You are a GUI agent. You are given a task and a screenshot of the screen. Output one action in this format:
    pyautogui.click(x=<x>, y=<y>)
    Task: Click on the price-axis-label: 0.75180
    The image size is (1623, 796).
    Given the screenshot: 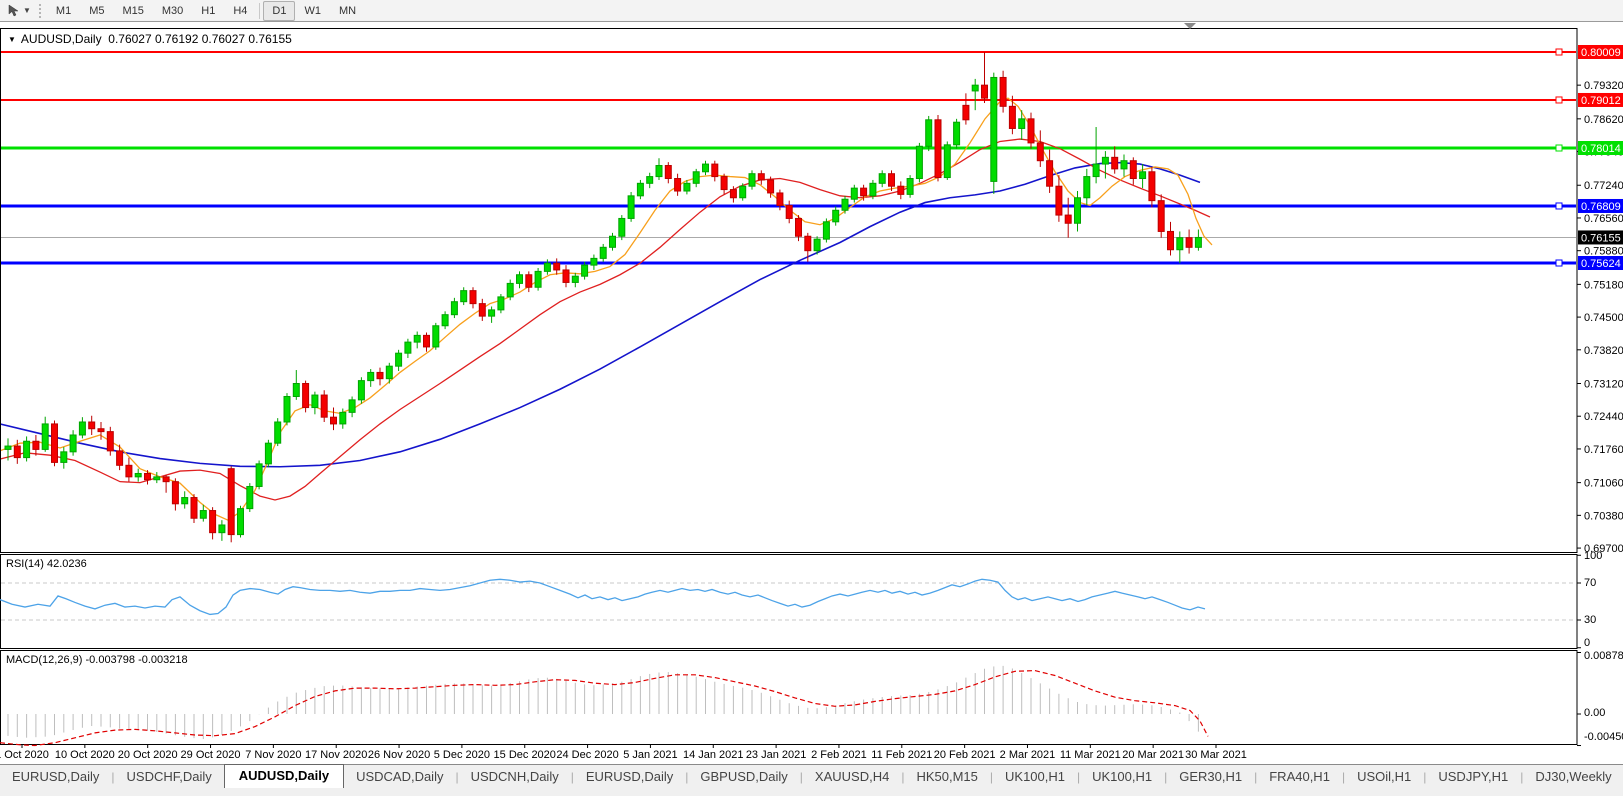 What is the action you would take?
    pyautogui.click(x=1603, y=285)
    